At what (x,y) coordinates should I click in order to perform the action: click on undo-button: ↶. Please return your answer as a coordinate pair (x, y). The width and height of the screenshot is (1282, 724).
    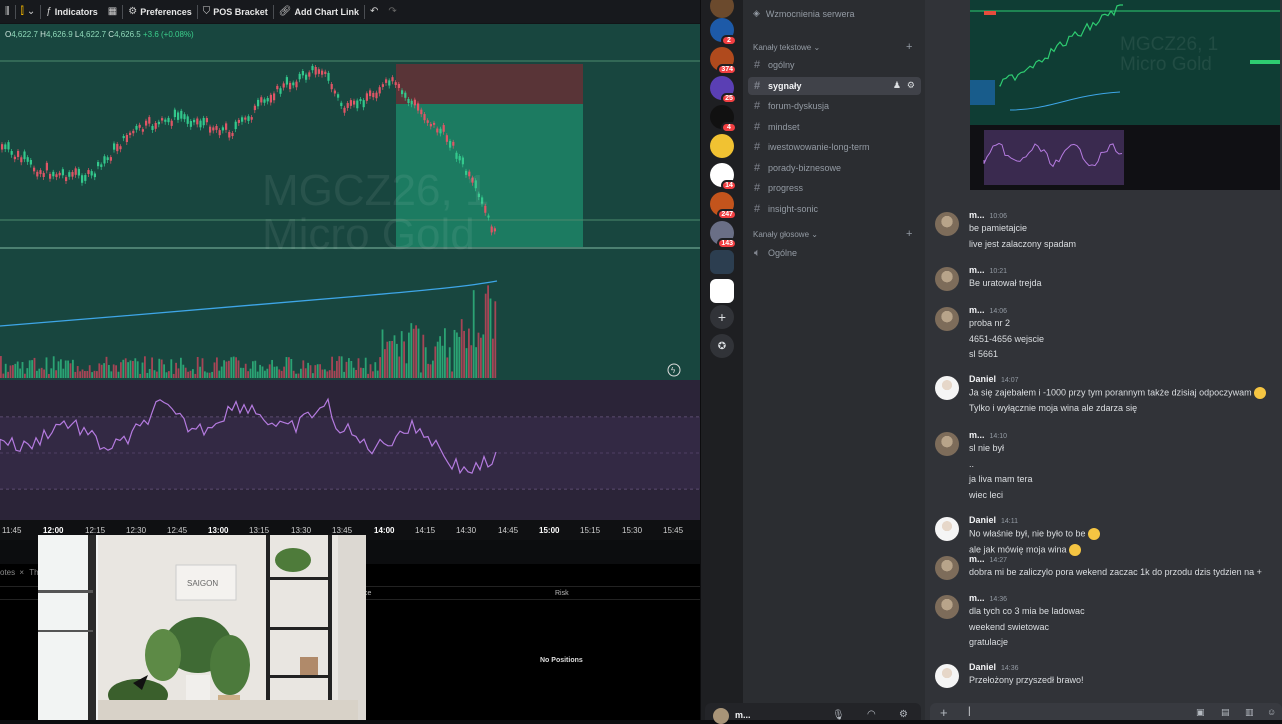
    Looking at the image, I should click on (374, 11).